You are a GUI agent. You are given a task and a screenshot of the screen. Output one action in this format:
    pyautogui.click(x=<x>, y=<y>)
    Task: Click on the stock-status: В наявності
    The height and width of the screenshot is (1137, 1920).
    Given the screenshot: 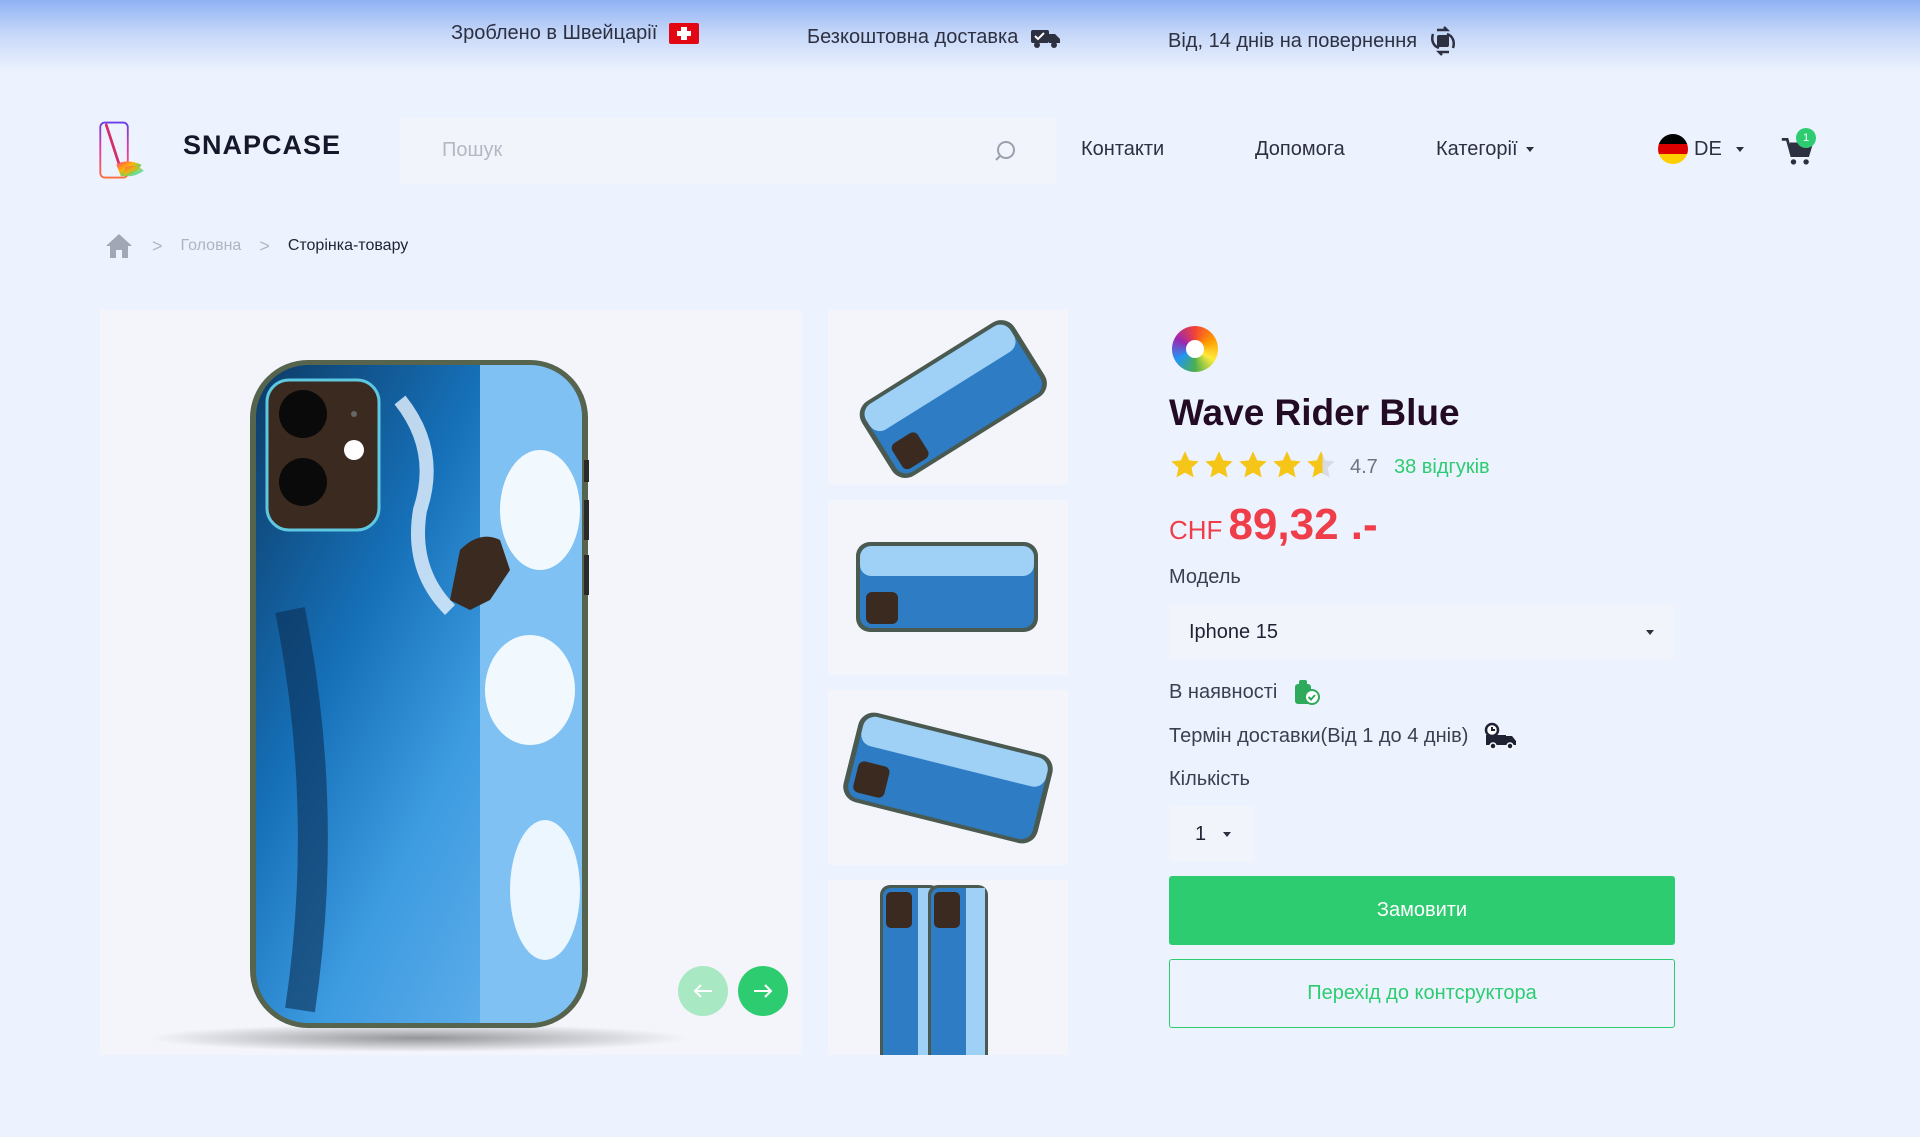 What is the action you would take?
    pyautogui.click(x=1245, y=692)
    